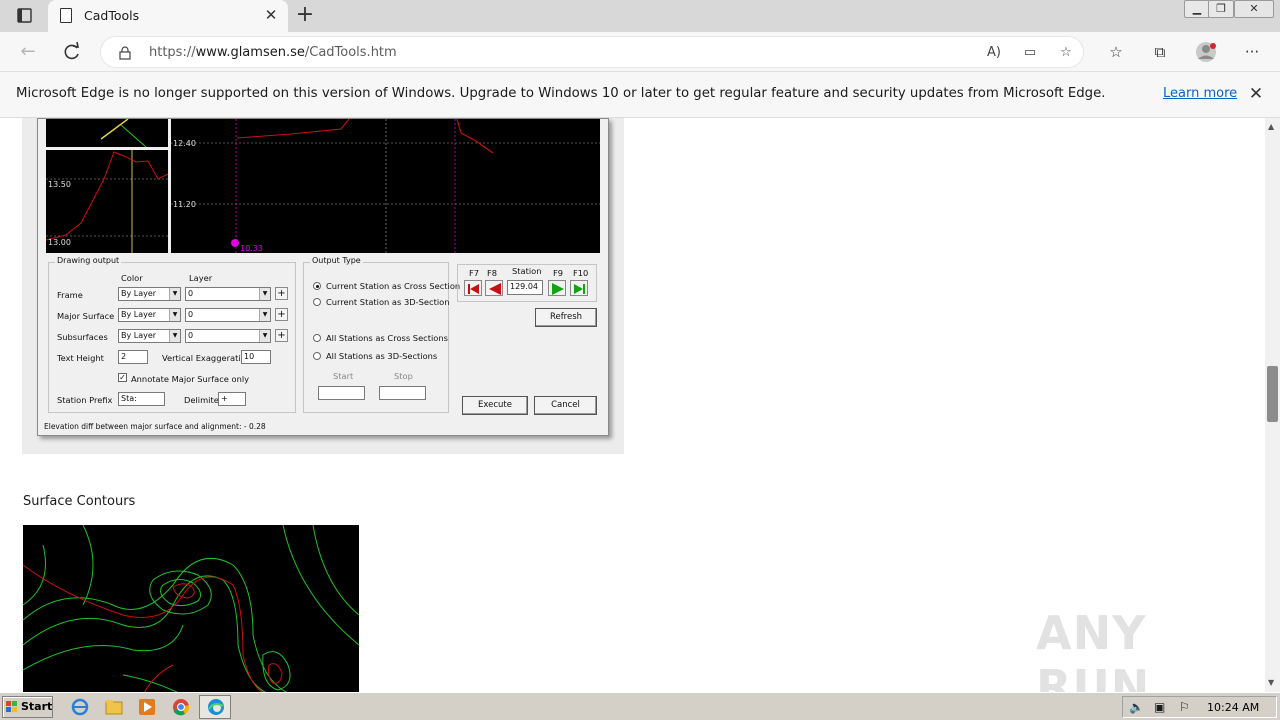 The image size is (1280, 720). Describe the element at coordinates (70, 295) in the screenshot. I see `frame-label: Frame` at that location.